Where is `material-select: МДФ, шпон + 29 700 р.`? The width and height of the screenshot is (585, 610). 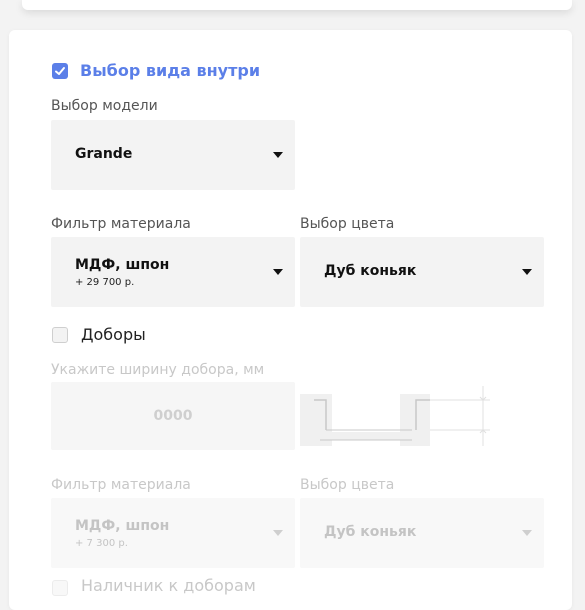 material-select: МДФ, шпон + 29 700 р. is located at coordinates (173, 272).